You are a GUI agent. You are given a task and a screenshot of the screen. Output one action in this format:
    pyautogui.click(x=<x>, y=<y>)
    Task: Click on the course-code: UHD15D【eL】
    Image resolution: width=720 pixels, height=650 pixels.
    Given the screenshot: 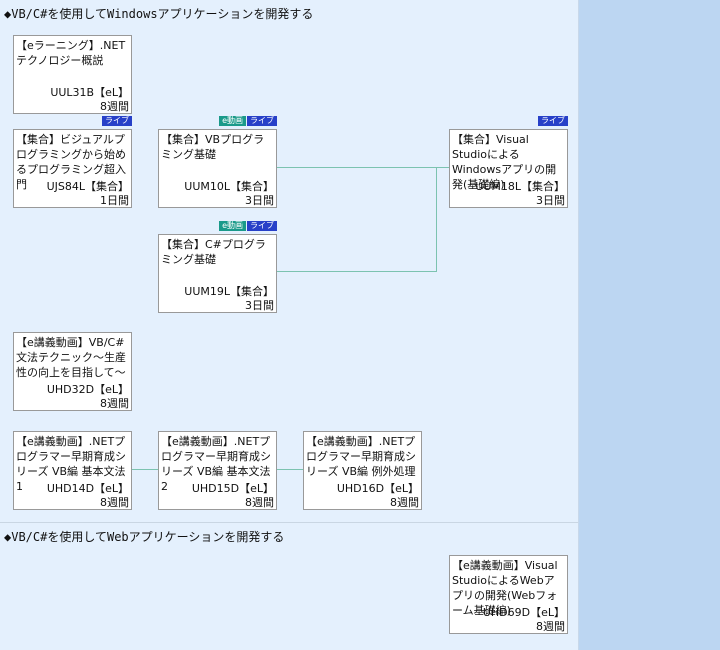 What is the action you would take?
    pyautogui.click(x=232, y=488)
    